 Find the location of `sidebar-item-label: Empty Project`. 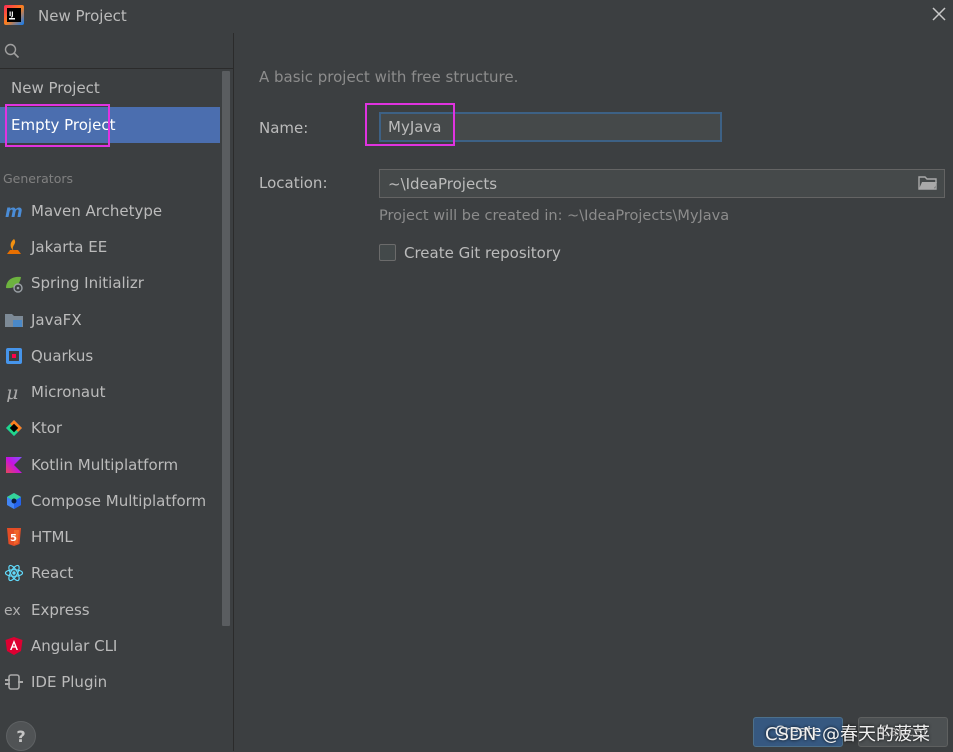

sidebar-item-label: Empty Project is located at coordinates (63, 125).